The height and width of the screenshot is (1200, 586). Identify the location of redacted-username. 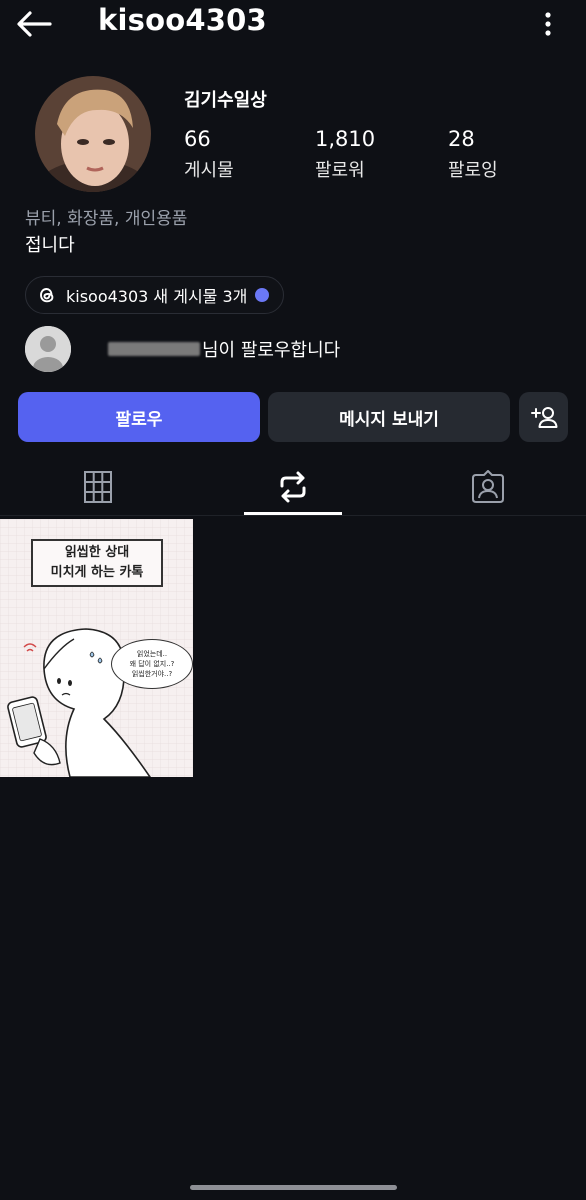
(154, 349).